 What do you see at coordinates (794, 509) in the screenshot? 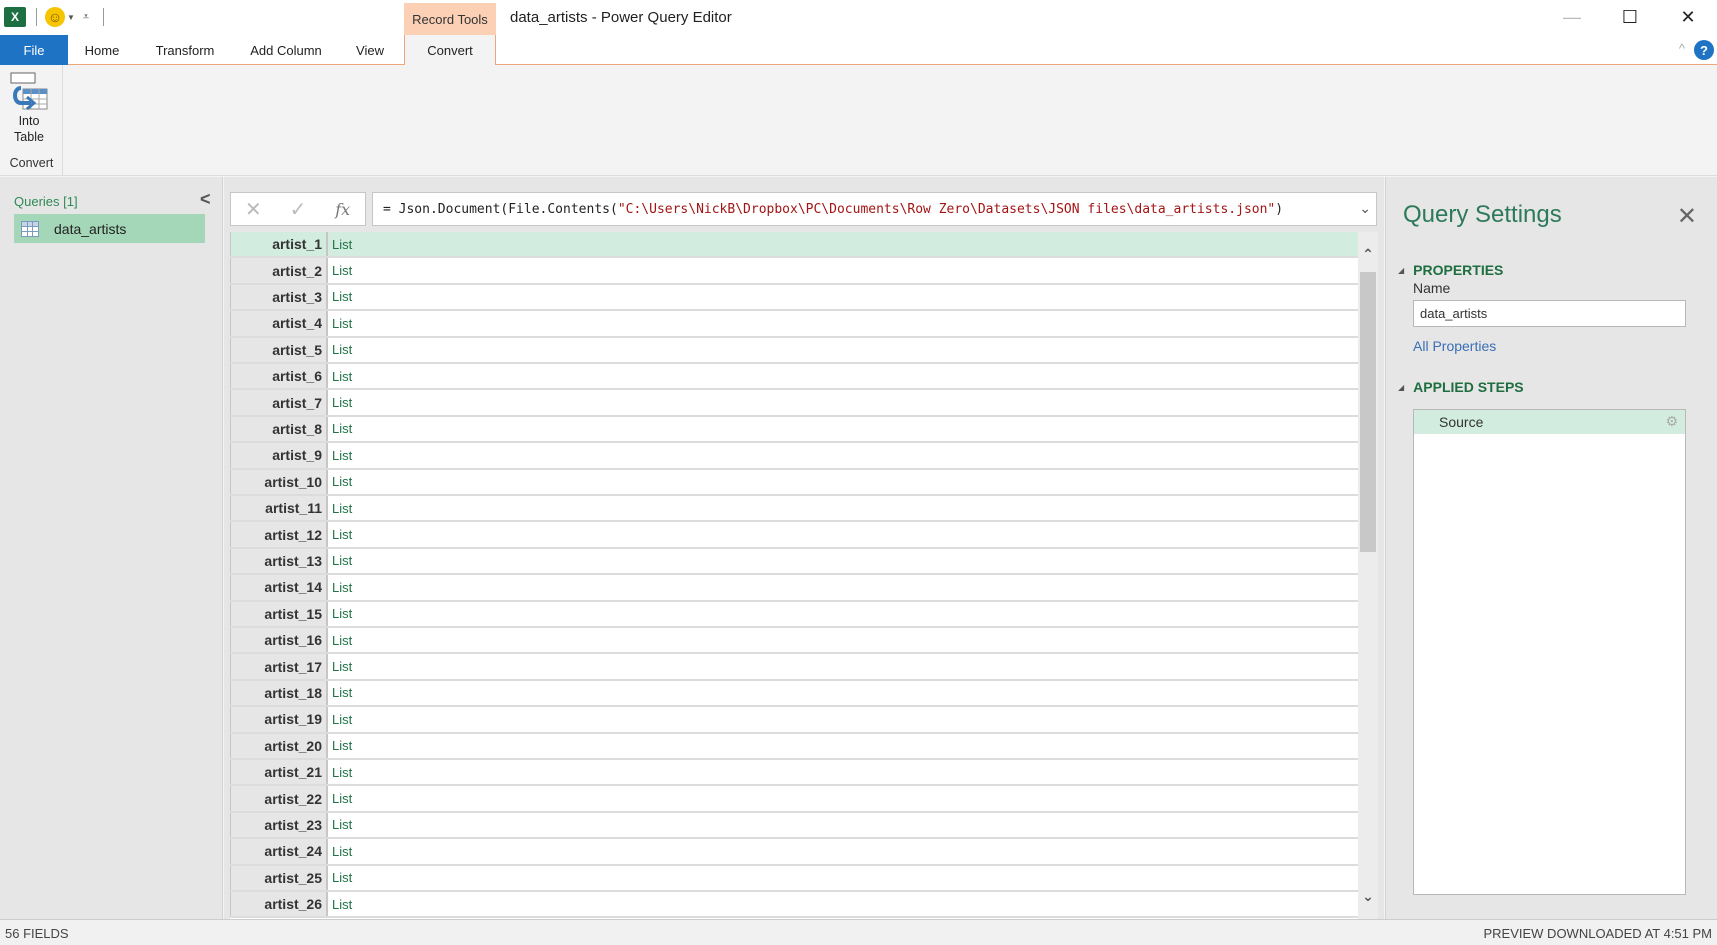
I see `record-row: artist_11 List` at bounding box center [794, 509].